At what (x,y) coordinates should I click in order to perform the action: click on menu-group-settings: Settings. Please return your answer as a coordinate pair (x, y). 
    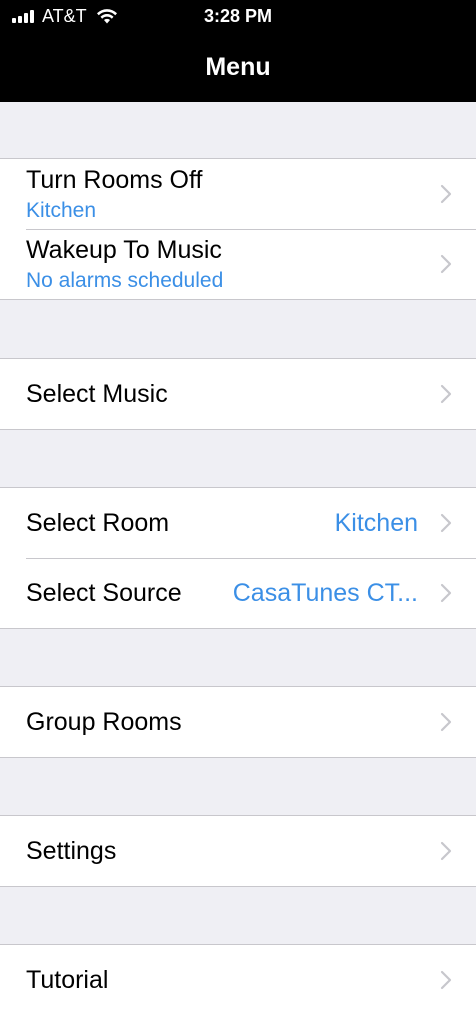
    Looking at the image, I should click on (238, 851).